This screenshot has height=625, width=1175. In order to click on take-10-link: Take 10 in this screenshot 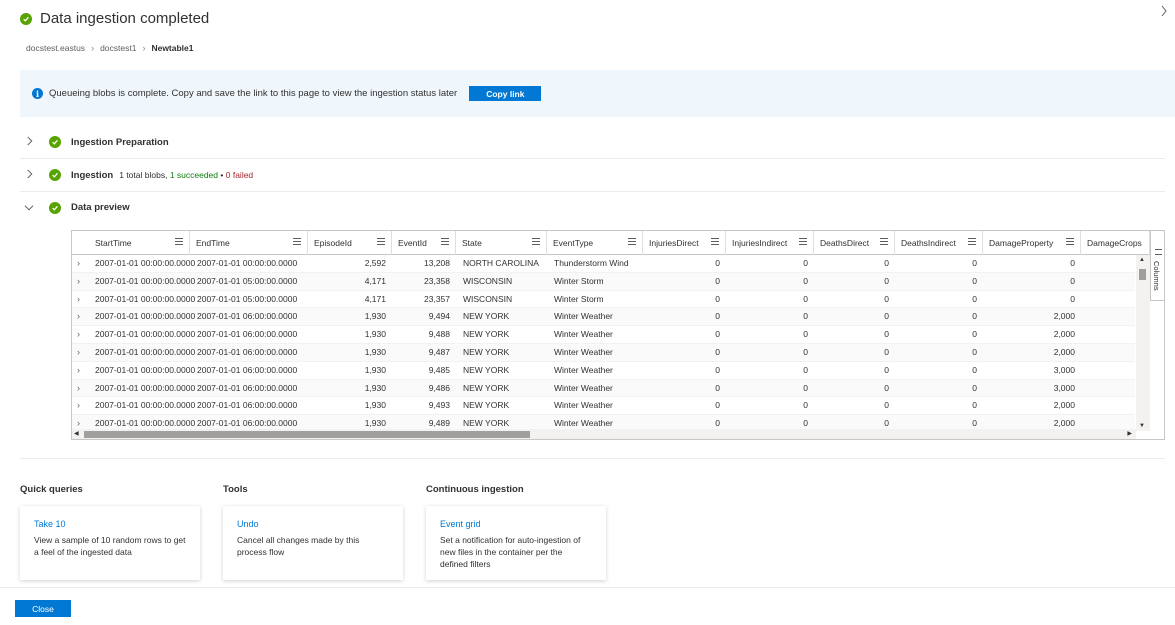, I will do `click(110, 524)`.